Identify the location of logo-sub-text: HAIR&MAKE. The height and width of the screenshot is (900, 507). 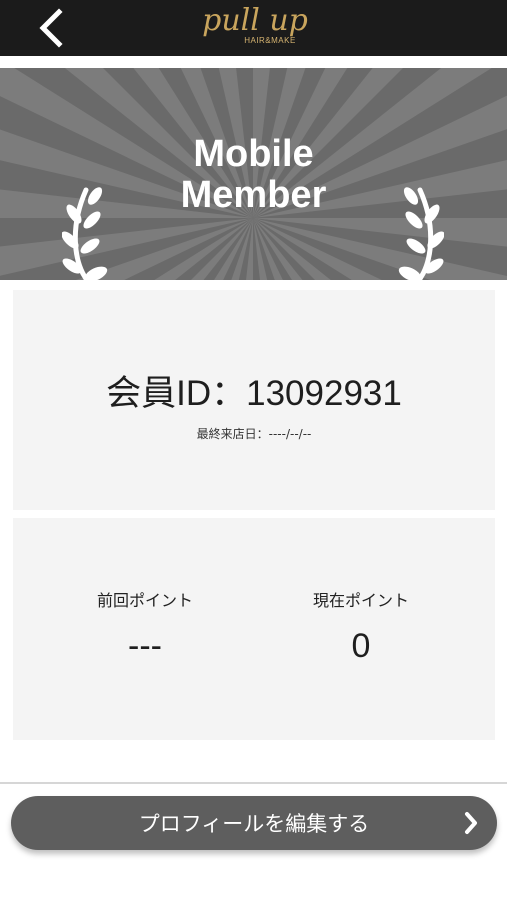
(270, 40).